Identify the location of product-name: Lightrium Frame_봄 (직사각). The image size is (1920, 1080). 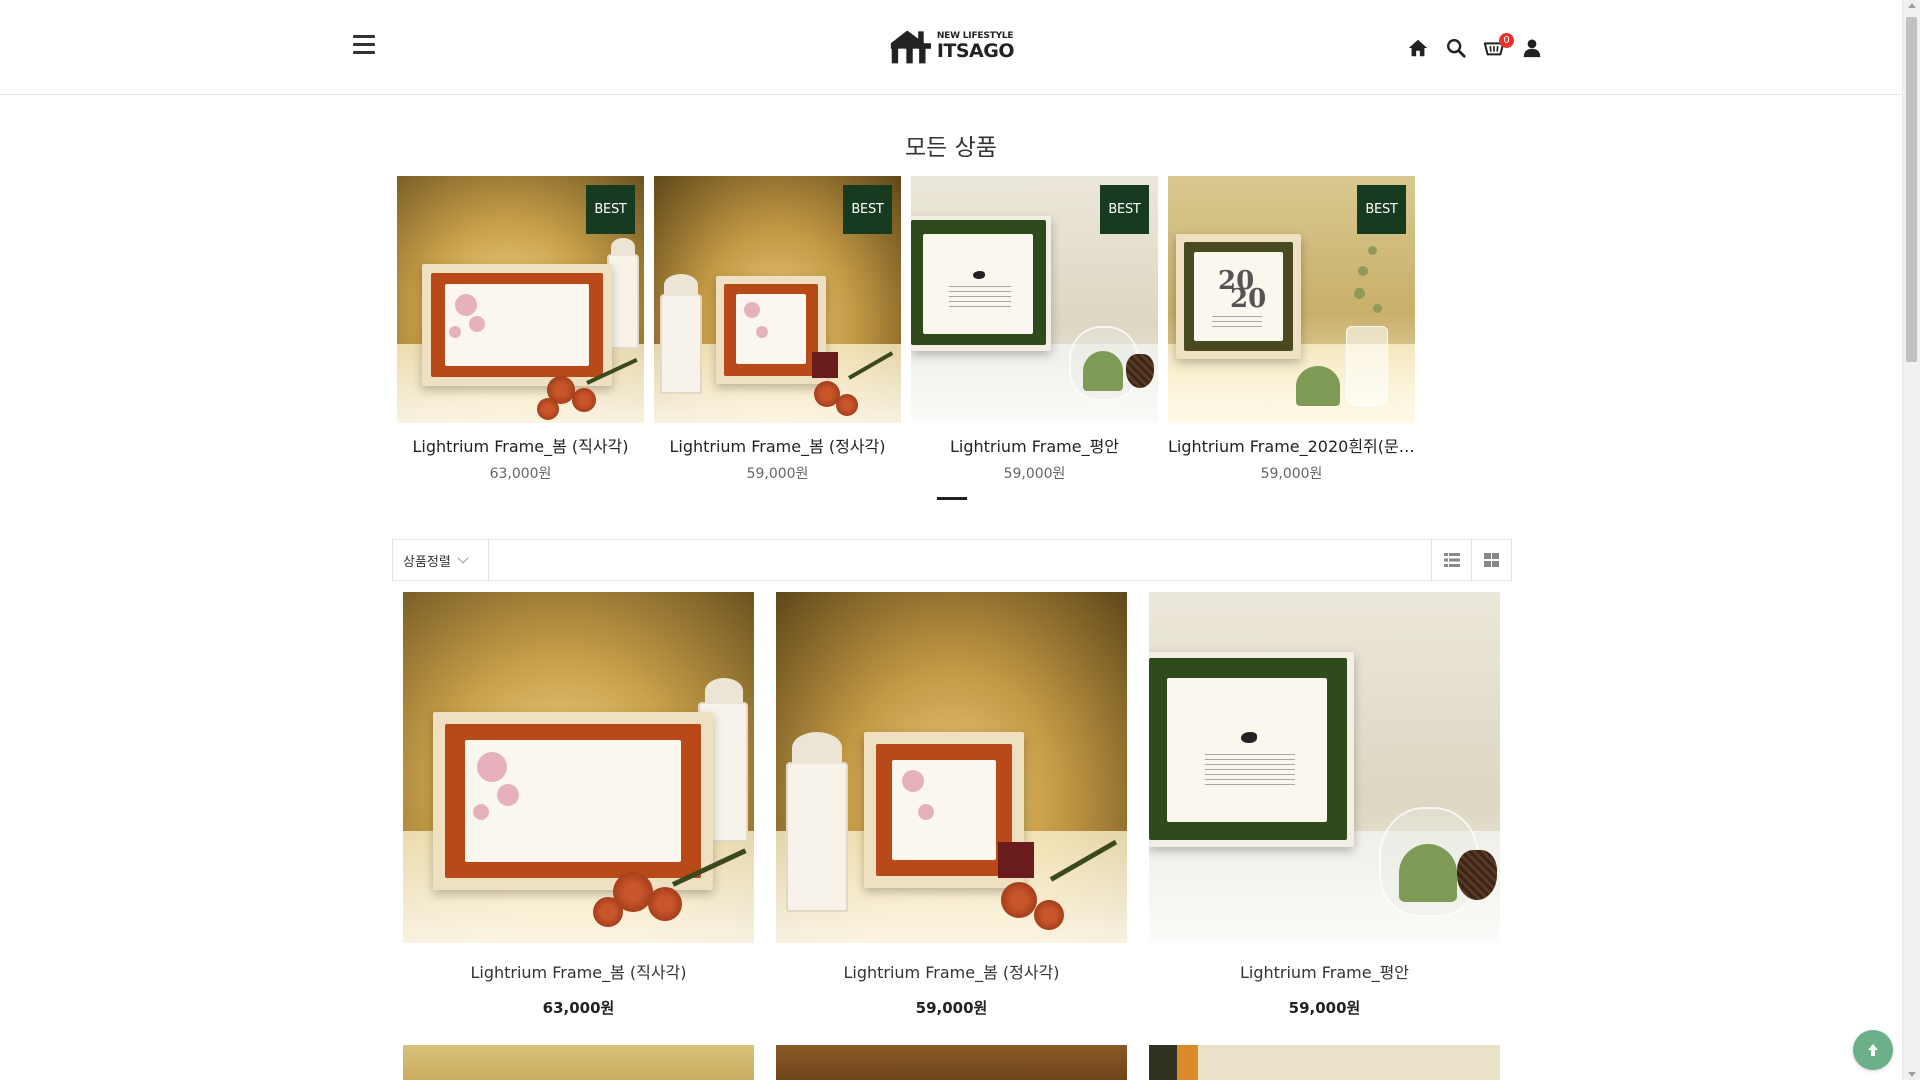
(578, 971).